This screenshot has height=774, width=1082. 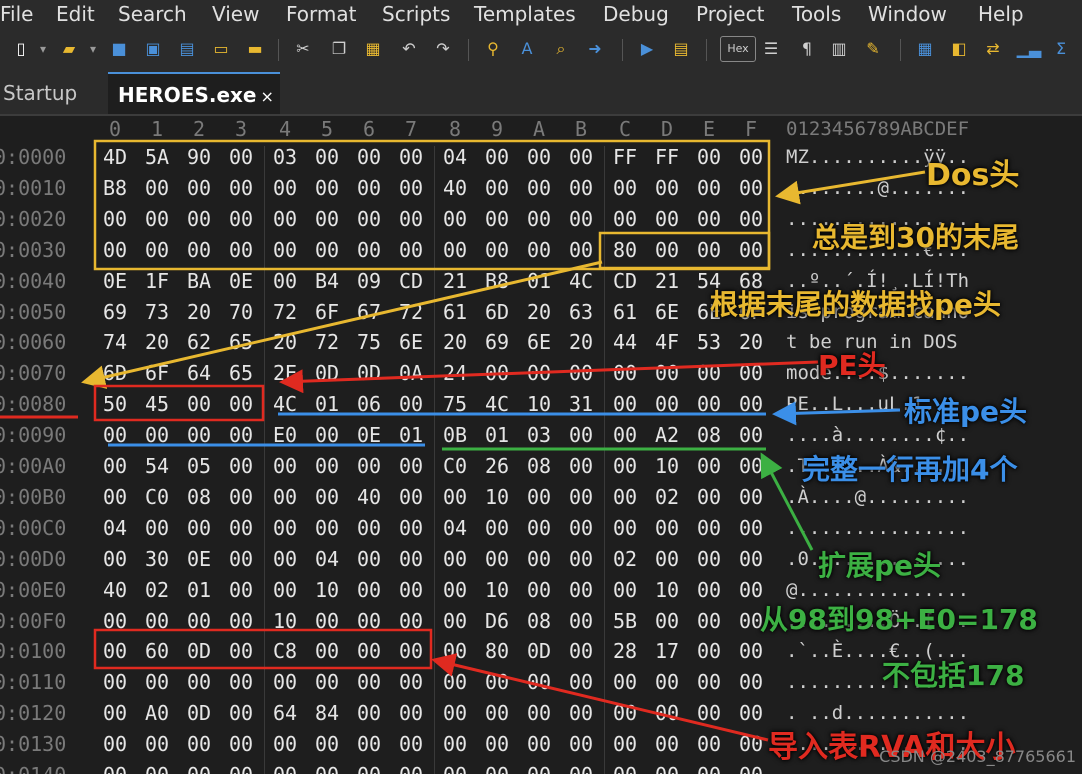 What do you see at coordinates (581, 404) in the screenshot?
I see `hex-byte: 31` at bounding box center [581, 404].